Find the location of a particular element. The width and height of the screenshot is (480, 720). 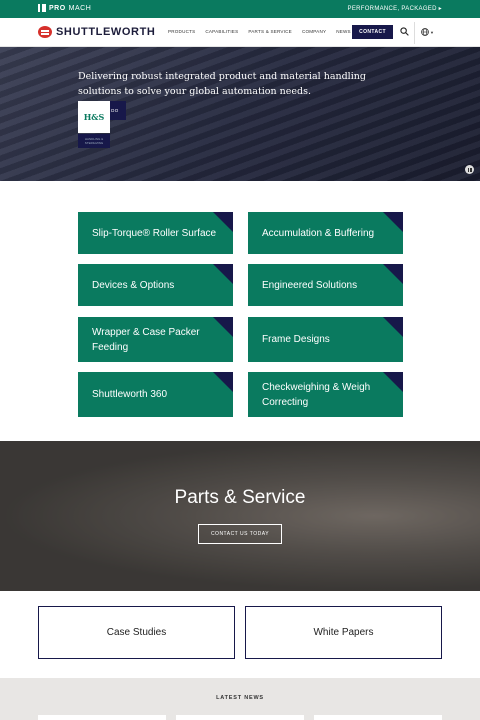

latest-news-title: LATEST NEWS is located at coordinates (240, 698).